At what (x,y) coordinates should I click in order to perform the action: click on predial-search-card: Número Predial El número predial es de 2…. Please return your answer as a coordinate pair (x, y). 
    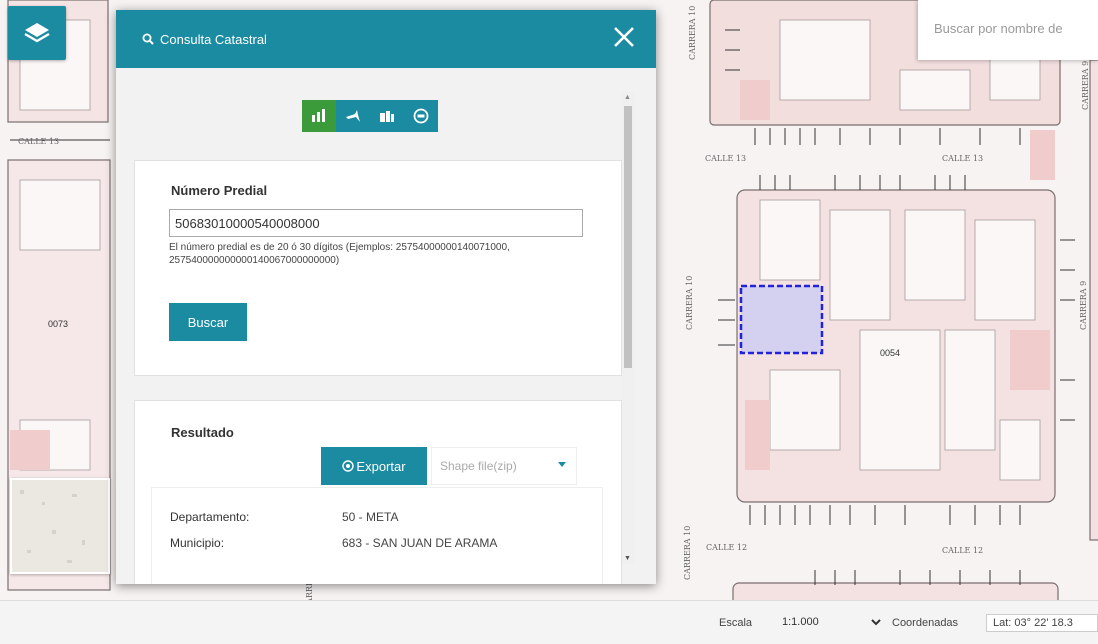
    Looking at the image, I should click on (378, 268).